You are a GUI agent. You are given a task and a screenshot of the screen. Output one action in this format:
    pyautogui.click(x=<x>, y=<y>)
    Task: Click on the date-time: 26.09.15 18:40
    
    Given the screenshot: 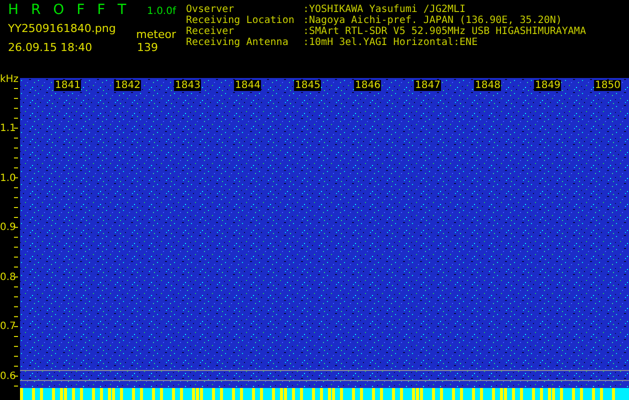 What is the action you would take?
    pyautogui.click(x=50, y=47)
    